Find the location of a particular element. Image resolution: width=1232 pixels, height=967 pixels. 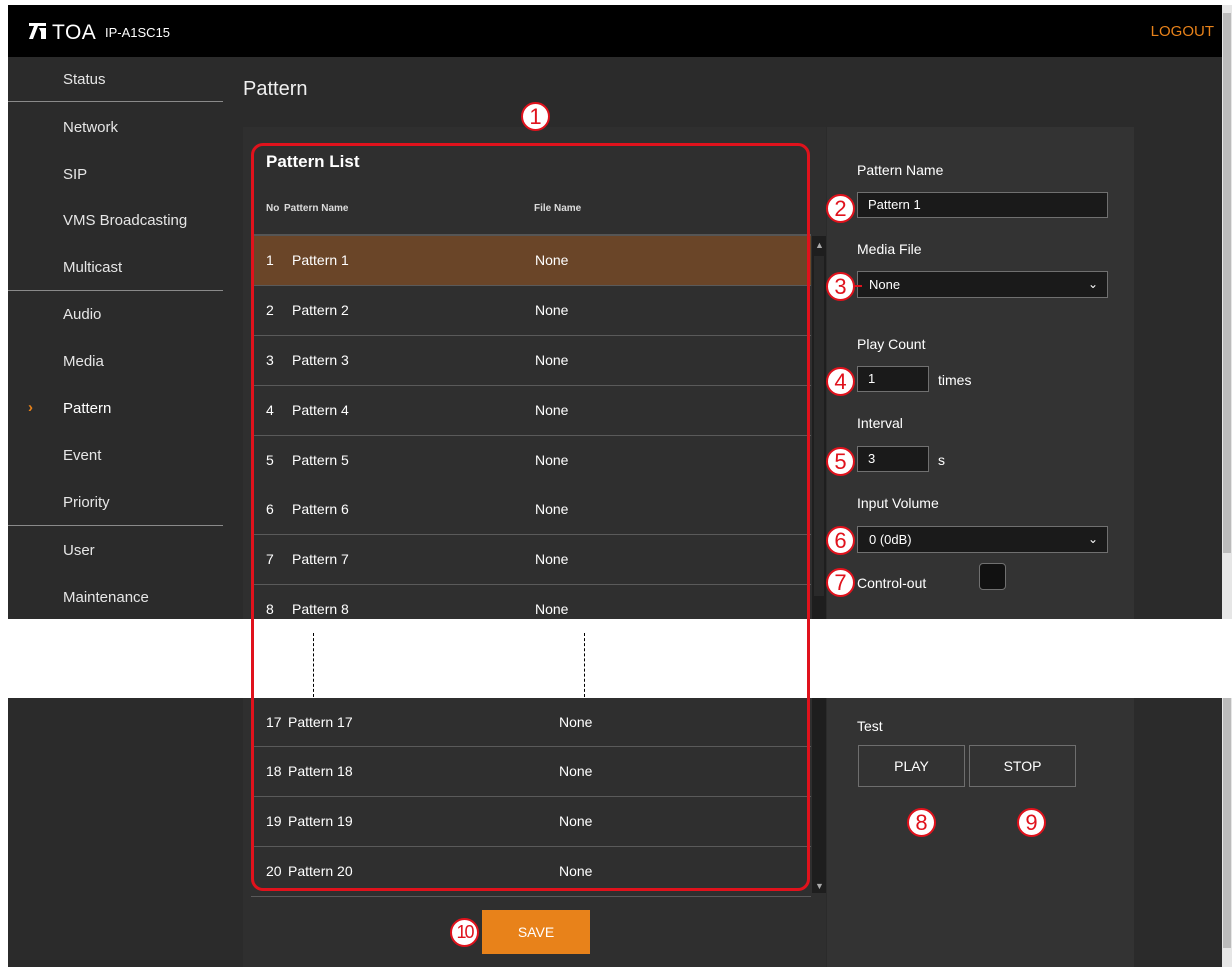

media-file-label: Media File is located at coordinates (889, 249).